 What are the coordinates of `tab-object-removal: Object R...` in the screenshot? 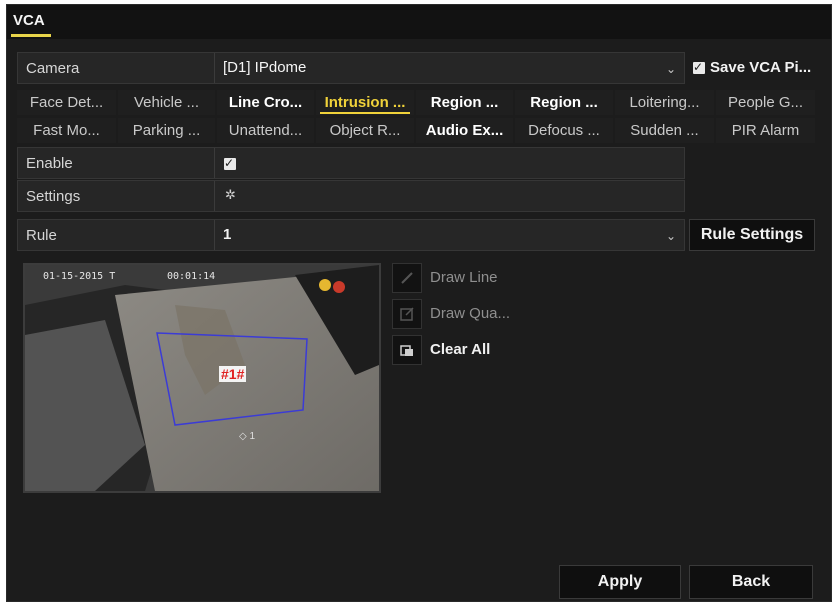 It's located at (365, 130).